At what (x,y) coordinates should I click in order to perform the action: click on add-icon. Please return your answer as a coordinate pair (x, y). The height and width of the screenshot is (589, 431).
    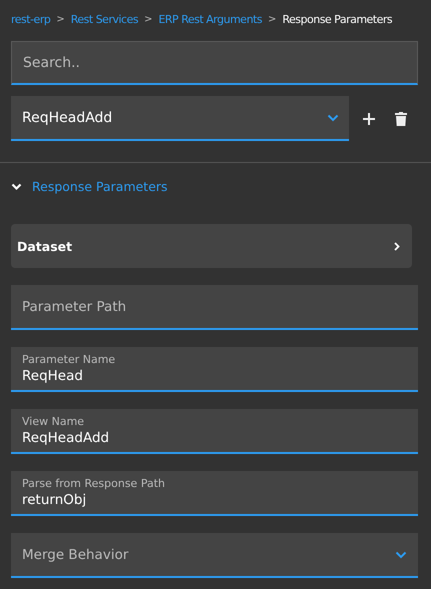
    Looking at the image, I should click on (369, 118).